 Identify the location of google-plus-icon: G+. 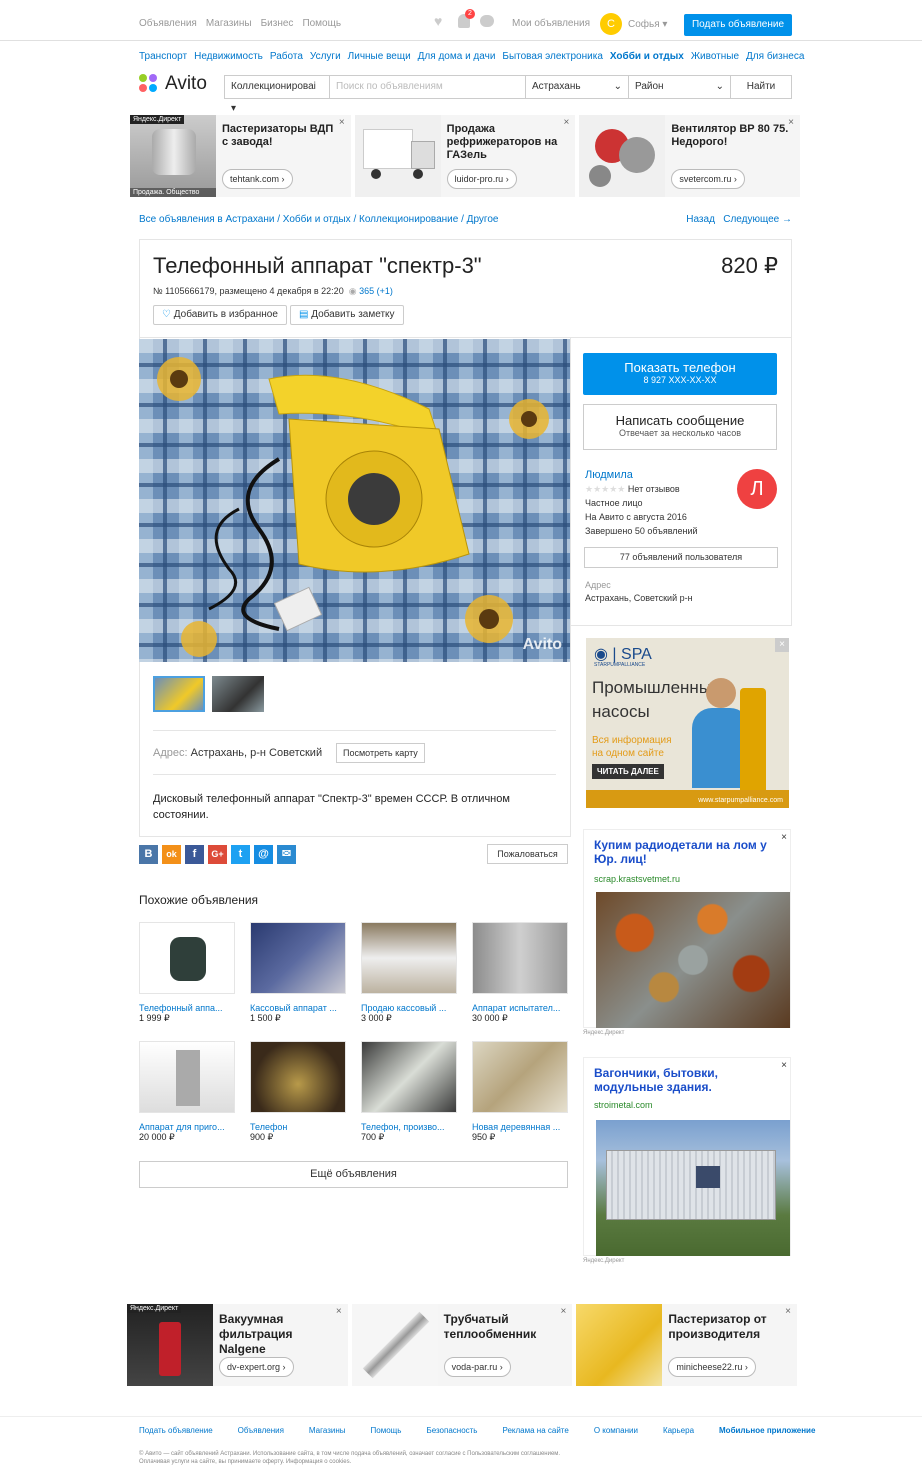
(217, 854).